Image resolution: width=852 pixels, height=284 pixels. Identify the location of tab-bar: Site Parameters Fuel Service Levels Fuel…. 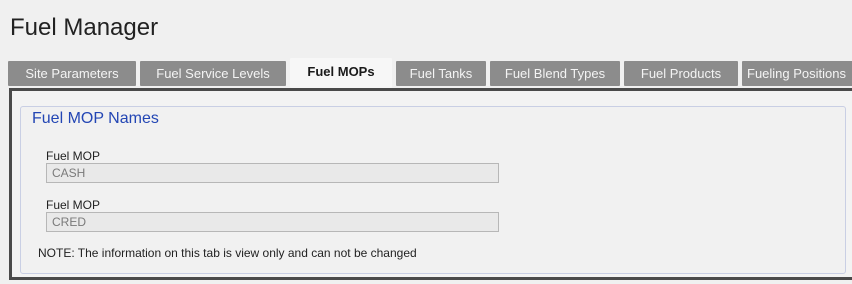
(430, 73).